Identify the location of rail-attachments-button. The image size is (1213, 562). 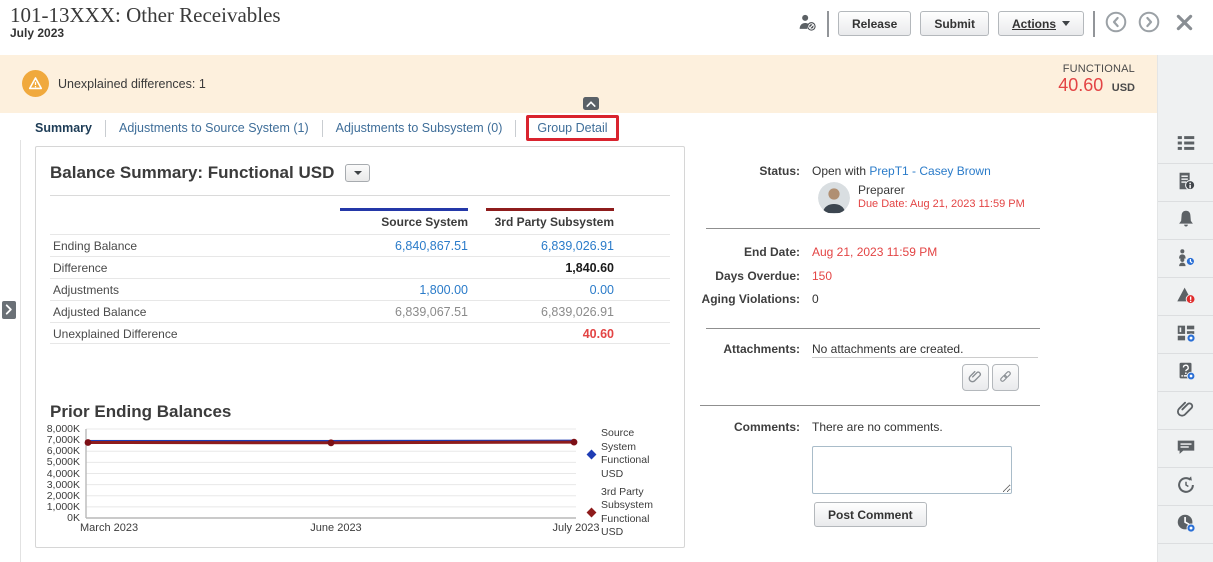
(1185, 411).